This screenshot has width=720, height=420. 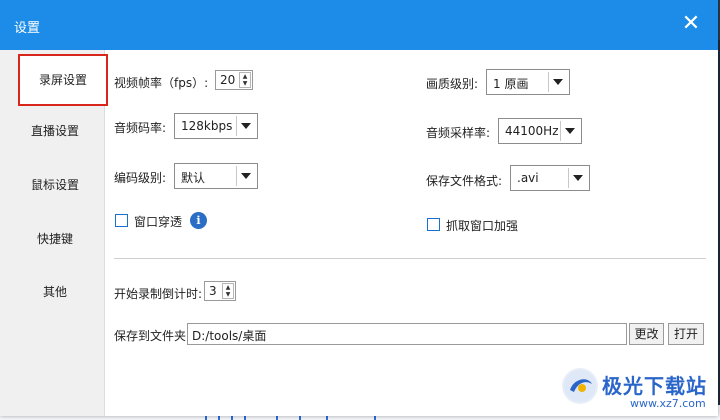 I want to click on audio-bitrate-label: 音频码率:, so click(x=140, y=128).